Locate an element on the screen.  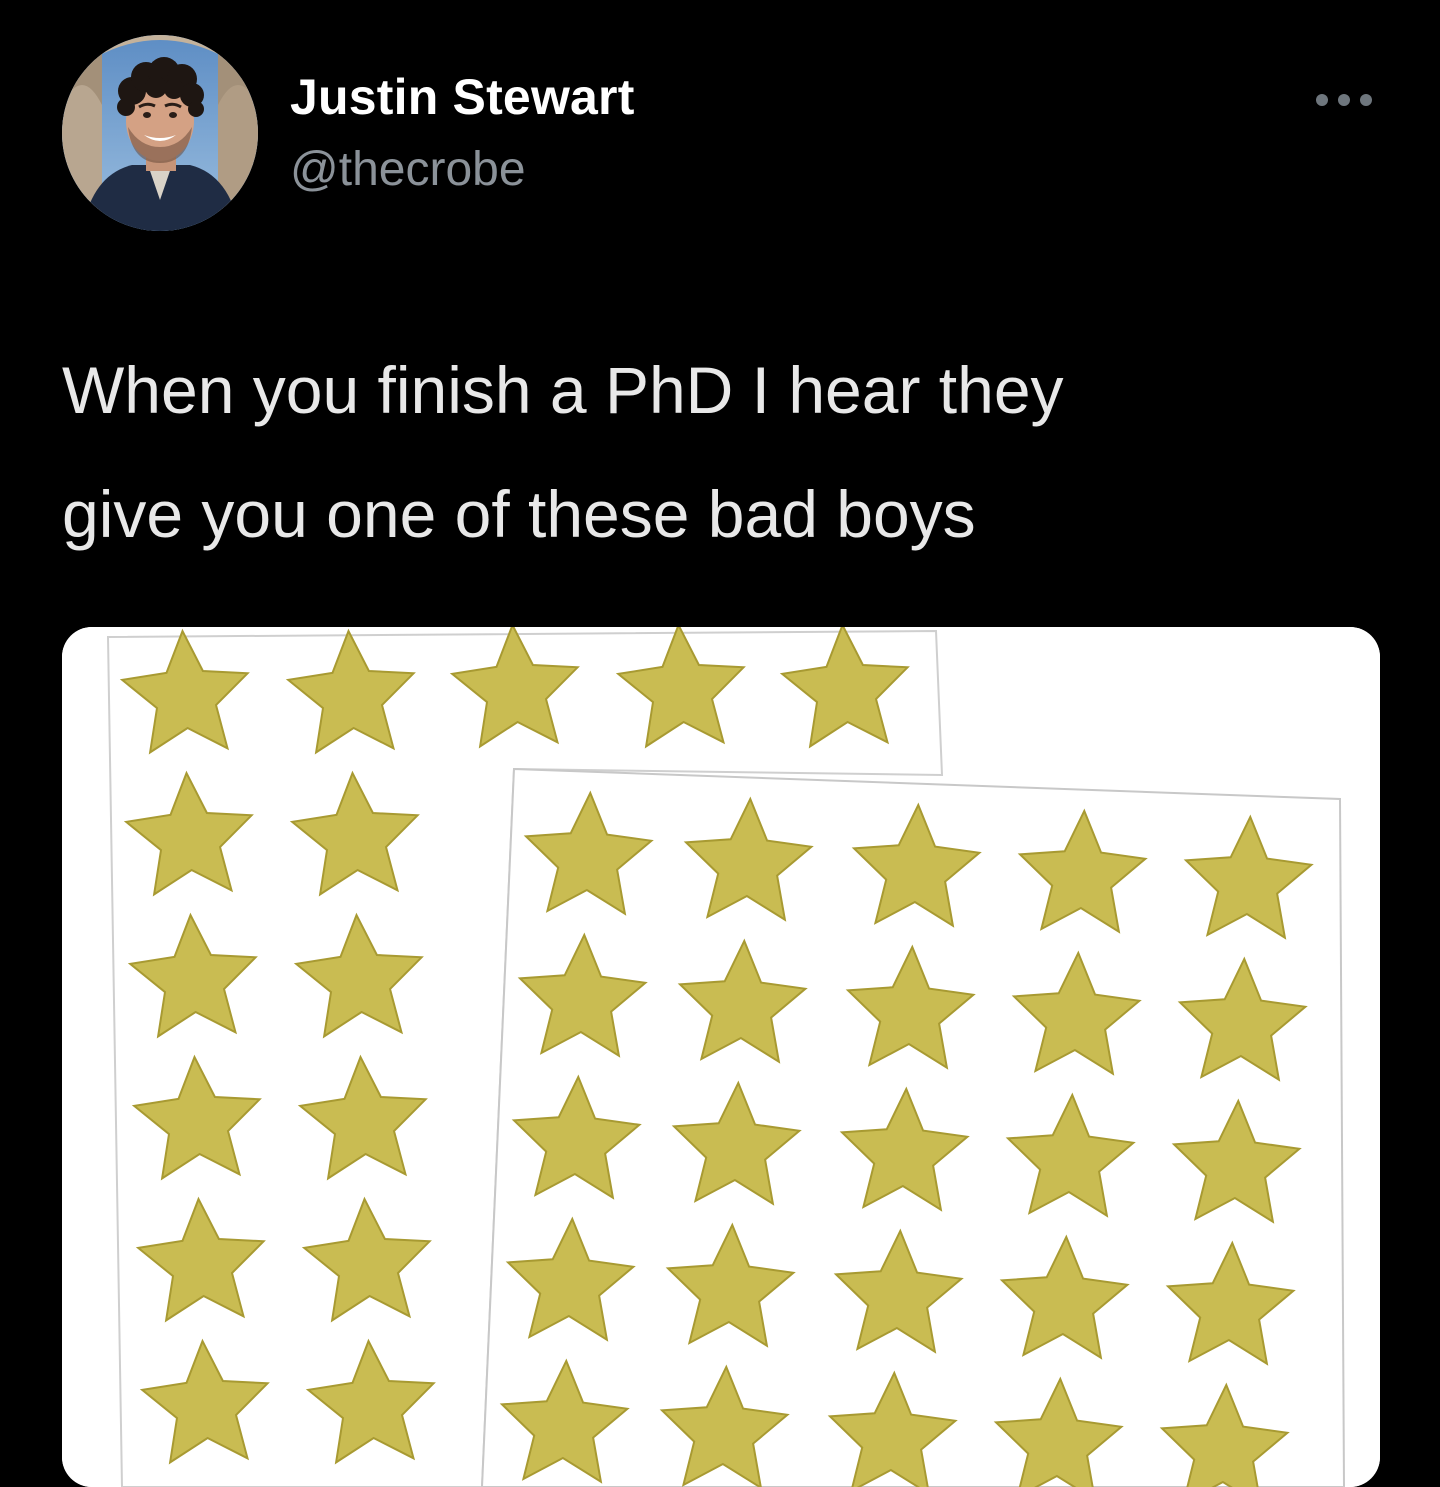
avatar-image is located at coordinates (160, 133).